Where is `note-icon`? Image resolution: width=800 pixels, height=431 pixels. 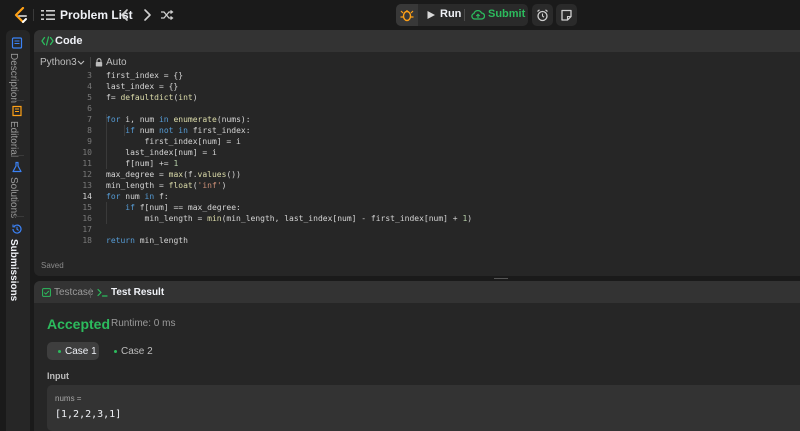
note-icon is located at coordinates (566, 15).